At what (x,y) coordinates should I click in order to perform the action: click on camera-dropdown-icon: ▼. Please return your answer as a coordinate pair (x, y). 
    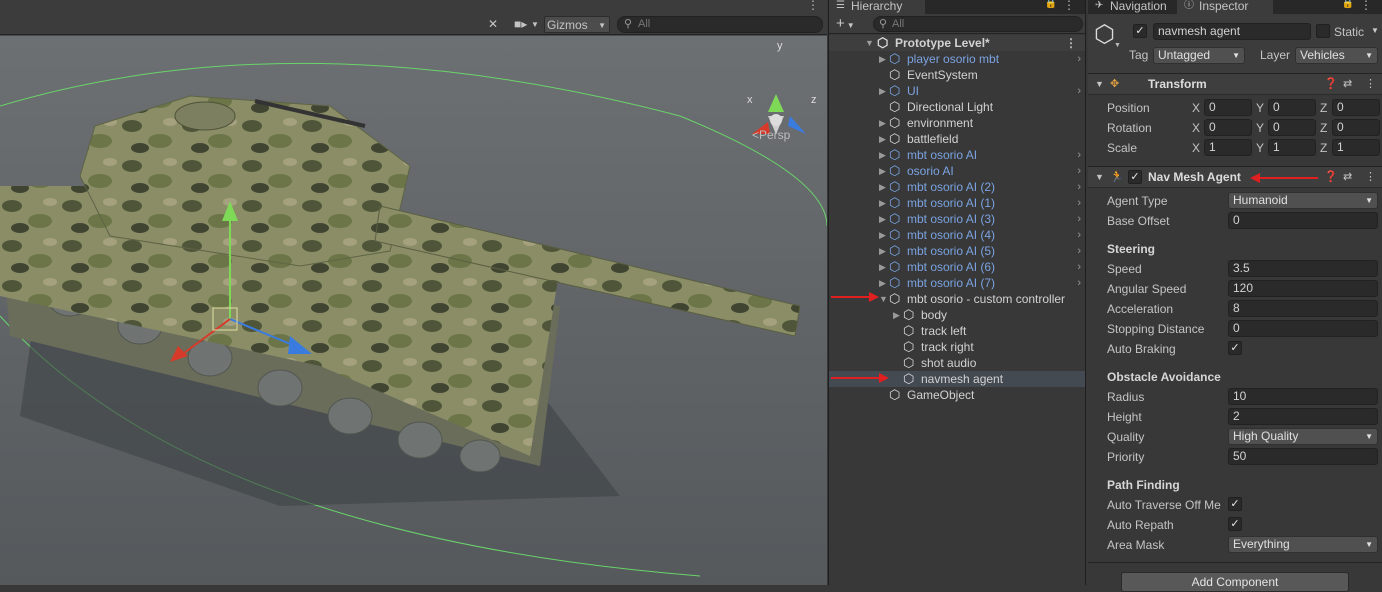
    Looking at the image, I should click on (535, 24).